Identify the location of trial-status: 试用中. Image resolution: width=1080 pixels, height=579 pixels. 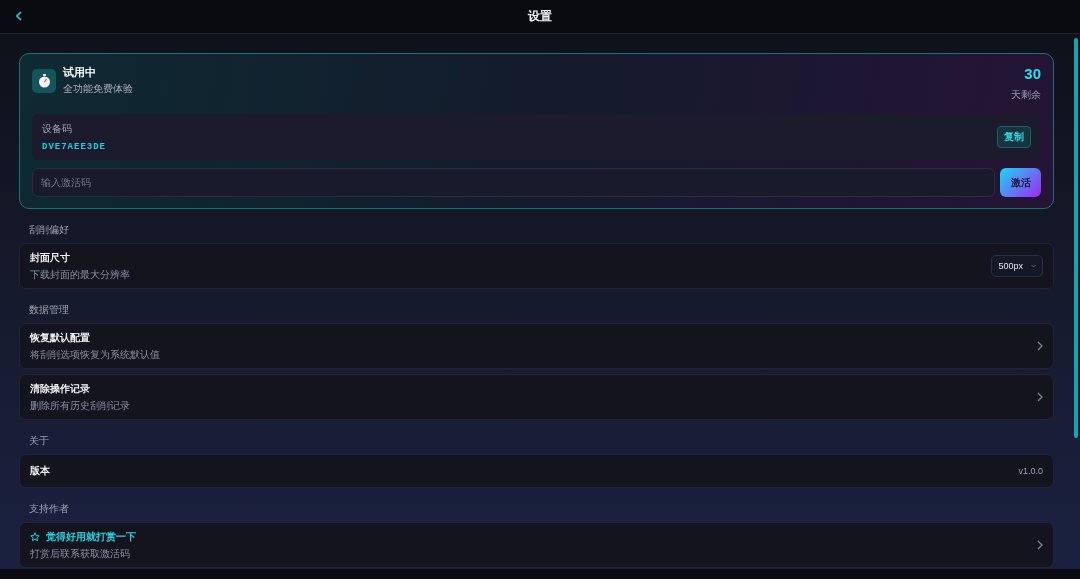
(80, 72).